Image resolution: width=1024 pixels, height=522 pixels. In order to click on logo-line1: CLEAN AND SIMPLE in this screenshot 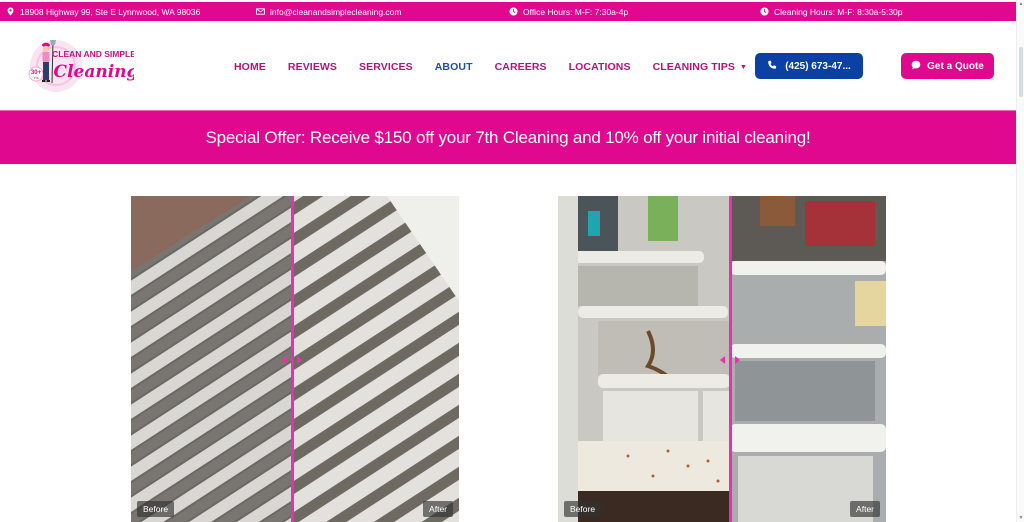, I will do `click(93, 54)`.